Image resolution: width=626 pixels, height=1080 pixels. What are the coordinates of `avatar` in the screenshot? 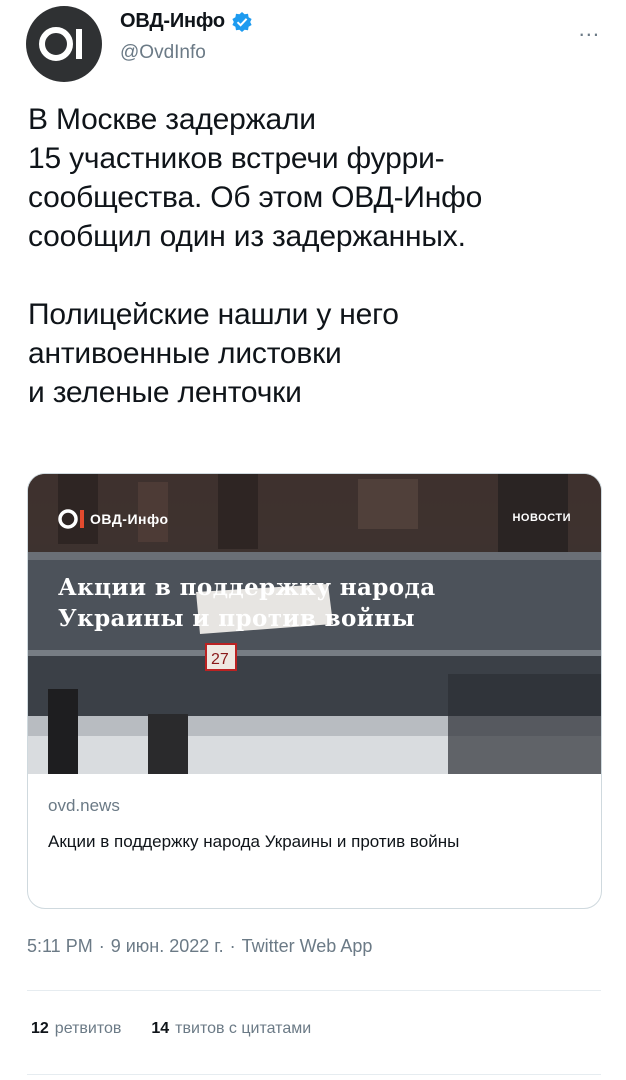 It's located at (64, 44).